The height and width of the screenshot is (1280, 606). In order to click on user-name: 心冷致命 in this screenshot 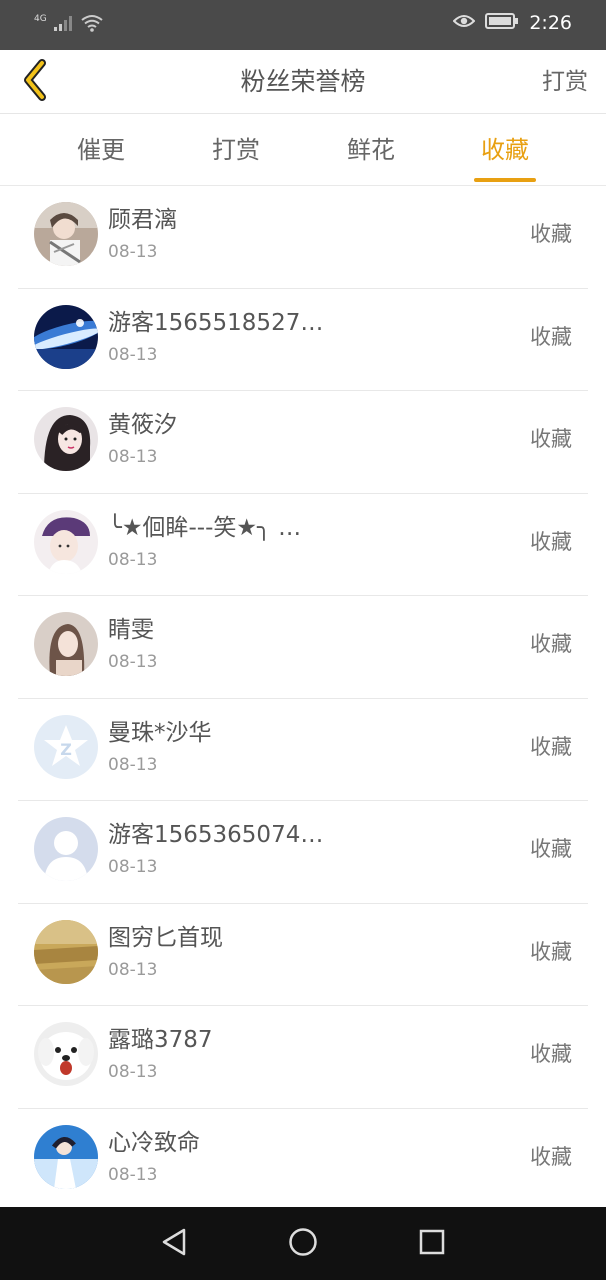, I will do `click(154, 1142)`.